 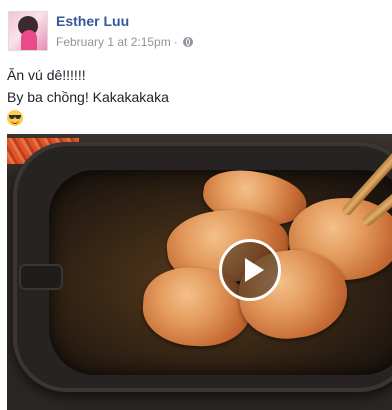 I want to click on pan-handle, so click(x=41, y=277).